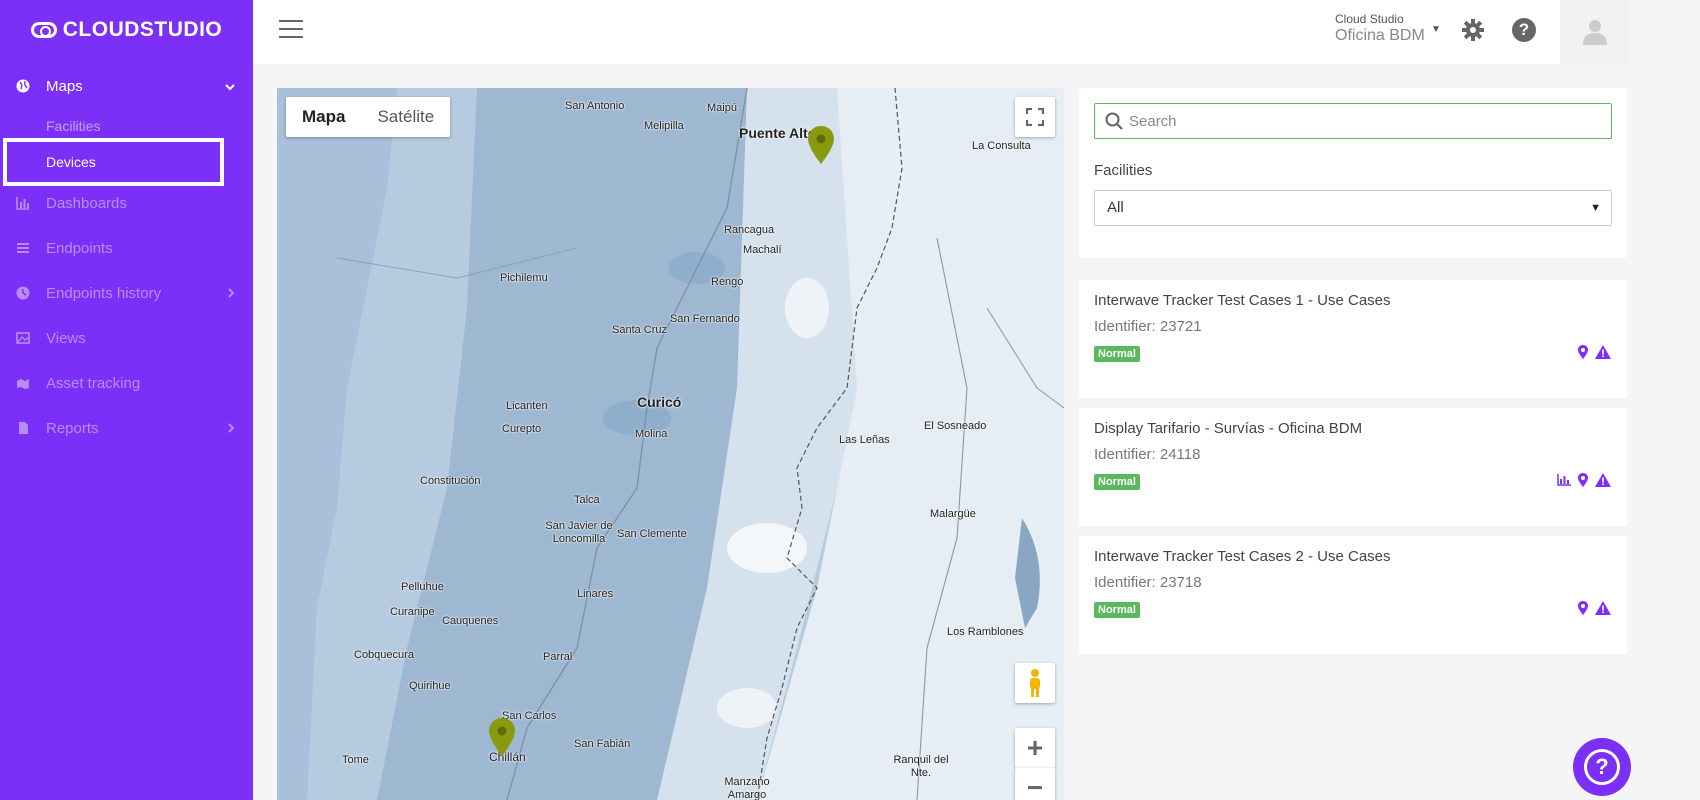  Describe the element at coordinates (72, 428) in the screenshot. I see `sidebar-item-label: Reports` at that location.